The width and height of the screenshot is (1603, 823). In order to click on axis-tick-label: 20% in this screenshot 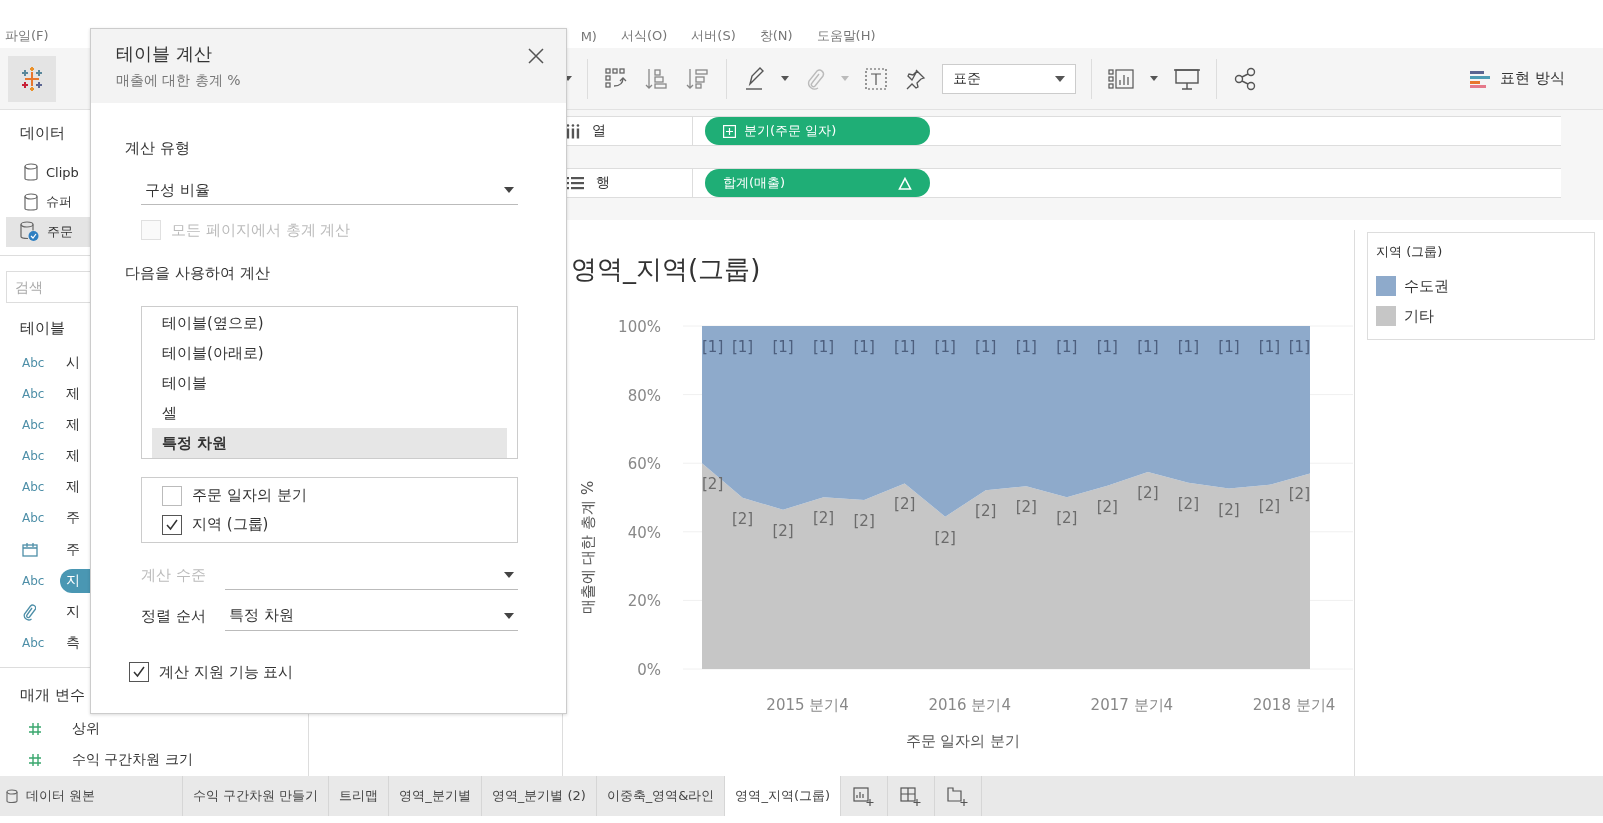, I will do `click(644, 601)`.